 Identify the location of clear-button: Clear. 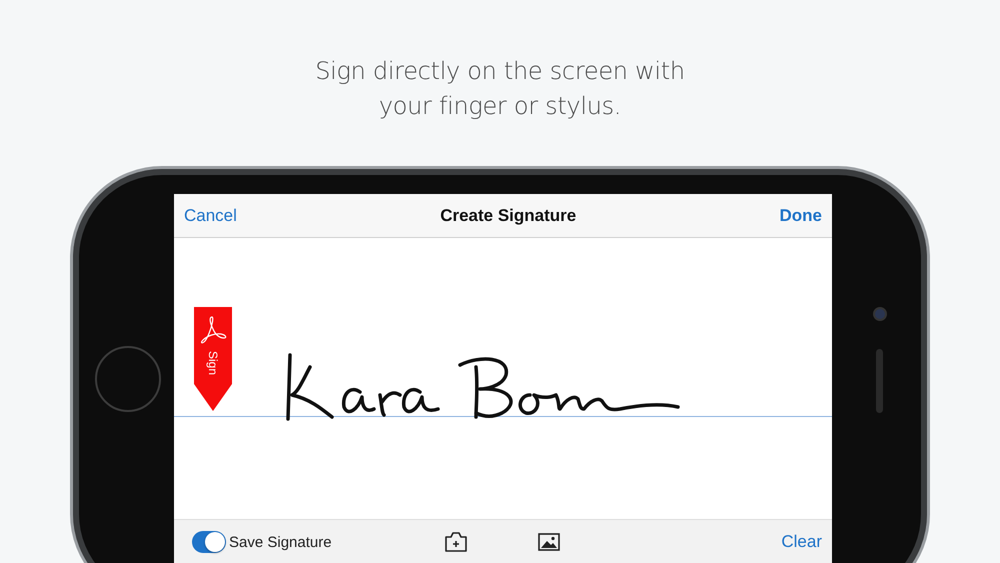
(801, 542).